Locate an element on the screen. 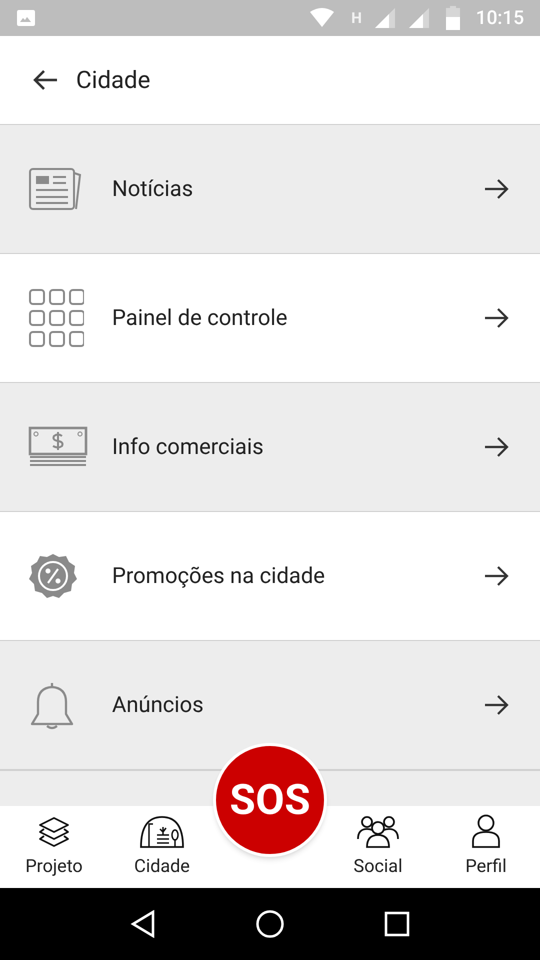 This screenshot has width=540, height=960. people-group-icon is located at coordinates (377, 831).